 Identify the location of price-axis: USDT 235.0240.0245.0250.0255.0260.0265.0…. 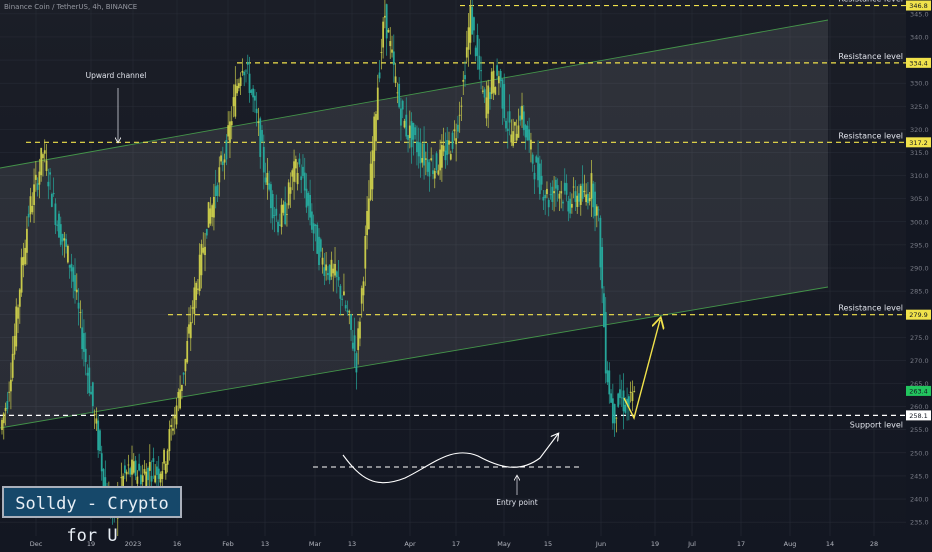
(919, 268).